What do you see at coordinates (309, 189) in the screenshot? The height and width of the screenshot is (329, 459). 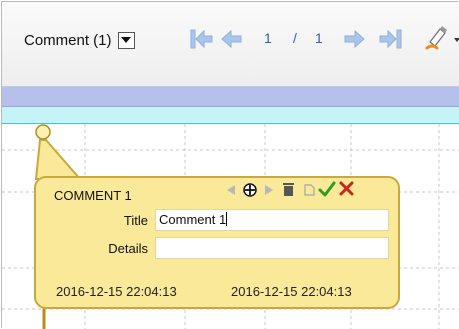 I see `copy-icon` at bounding box center [309, 189].